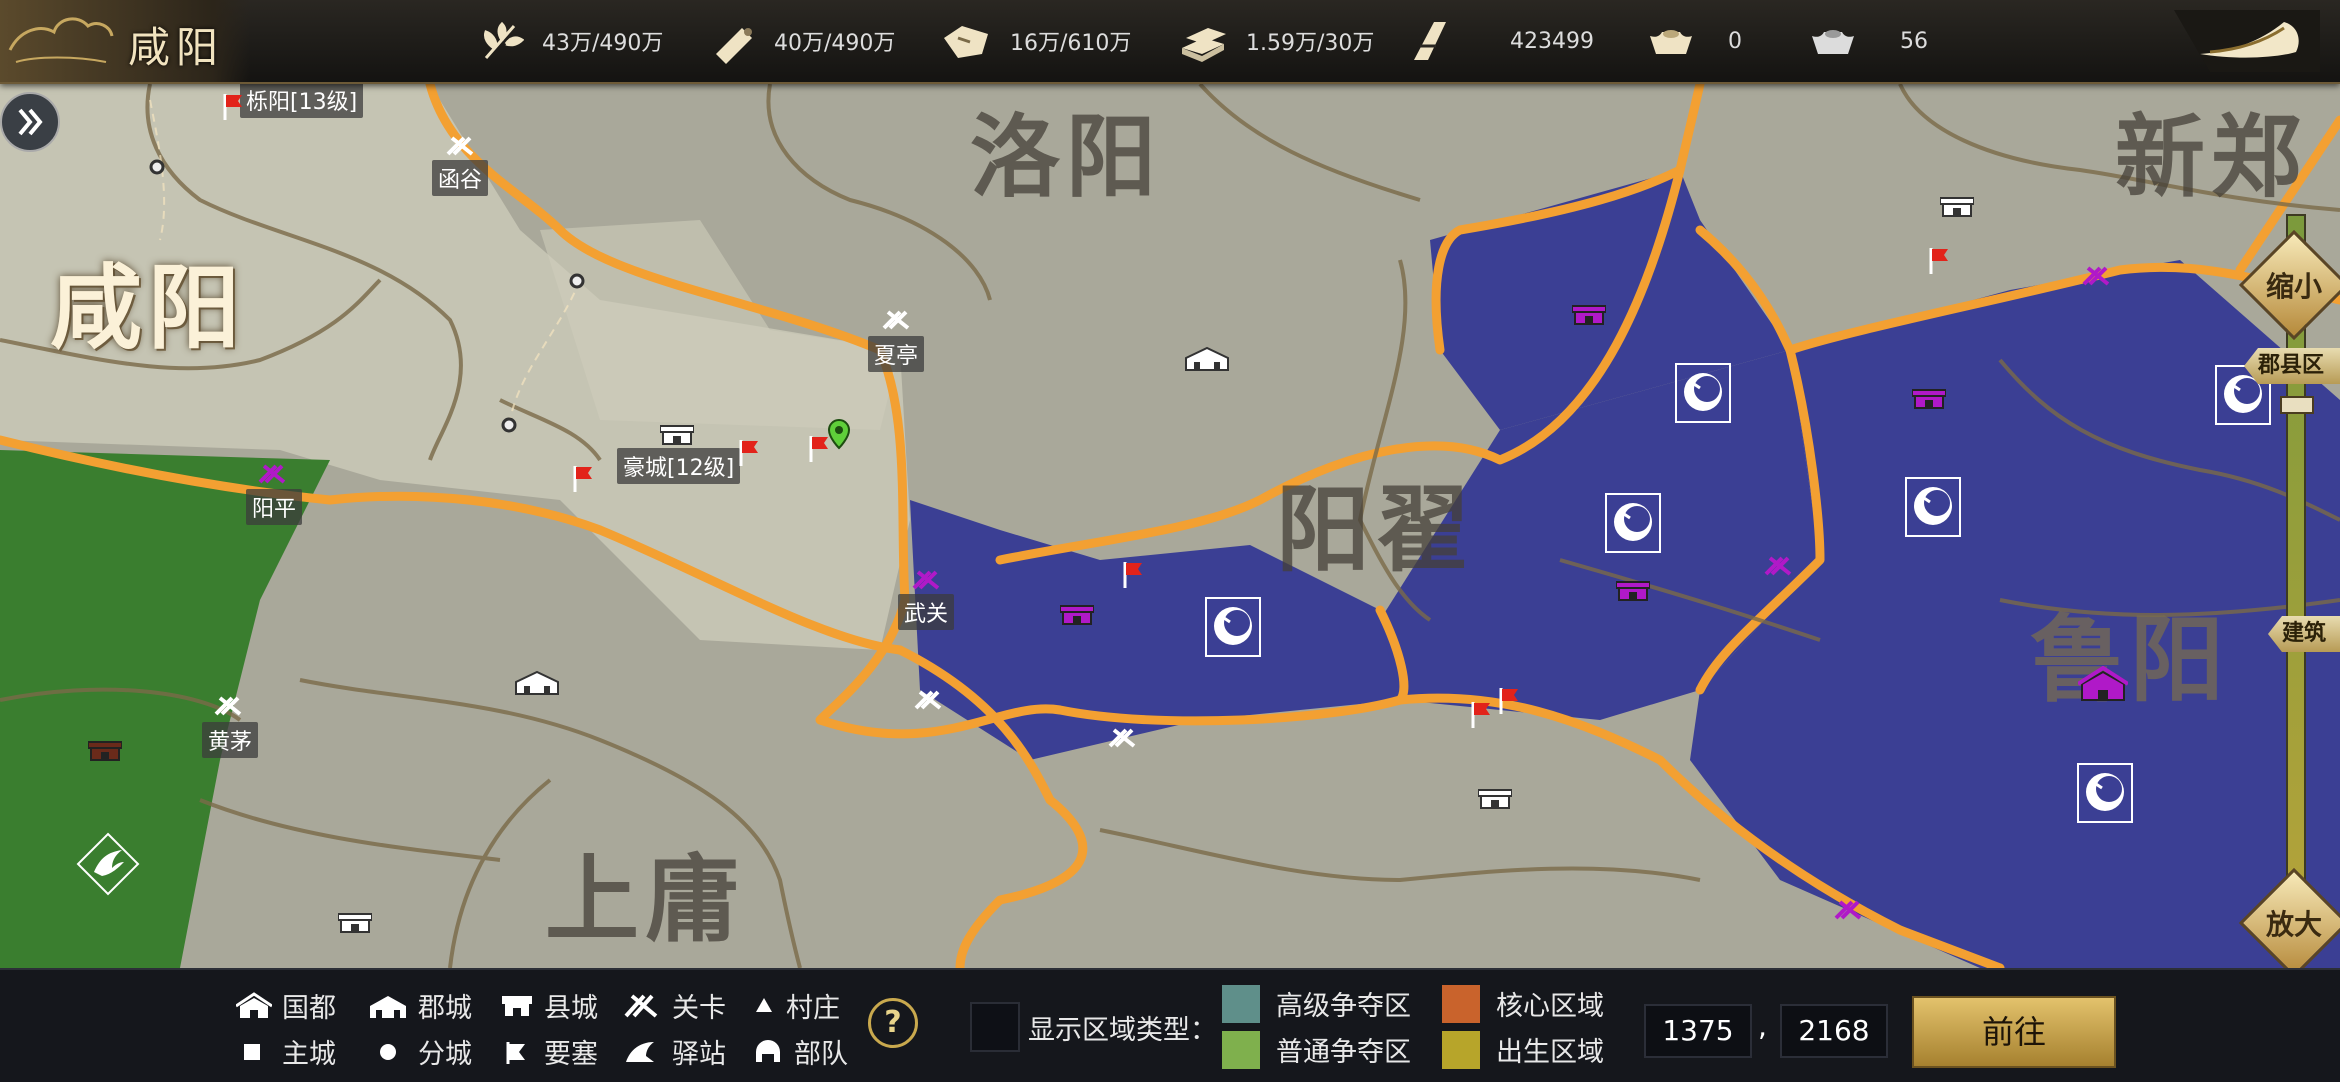 The image size is (2340, 1082). Describe the element at coordinates (571, 1008) in the screenshot. I see `legend-county-label: 县城` at that location.